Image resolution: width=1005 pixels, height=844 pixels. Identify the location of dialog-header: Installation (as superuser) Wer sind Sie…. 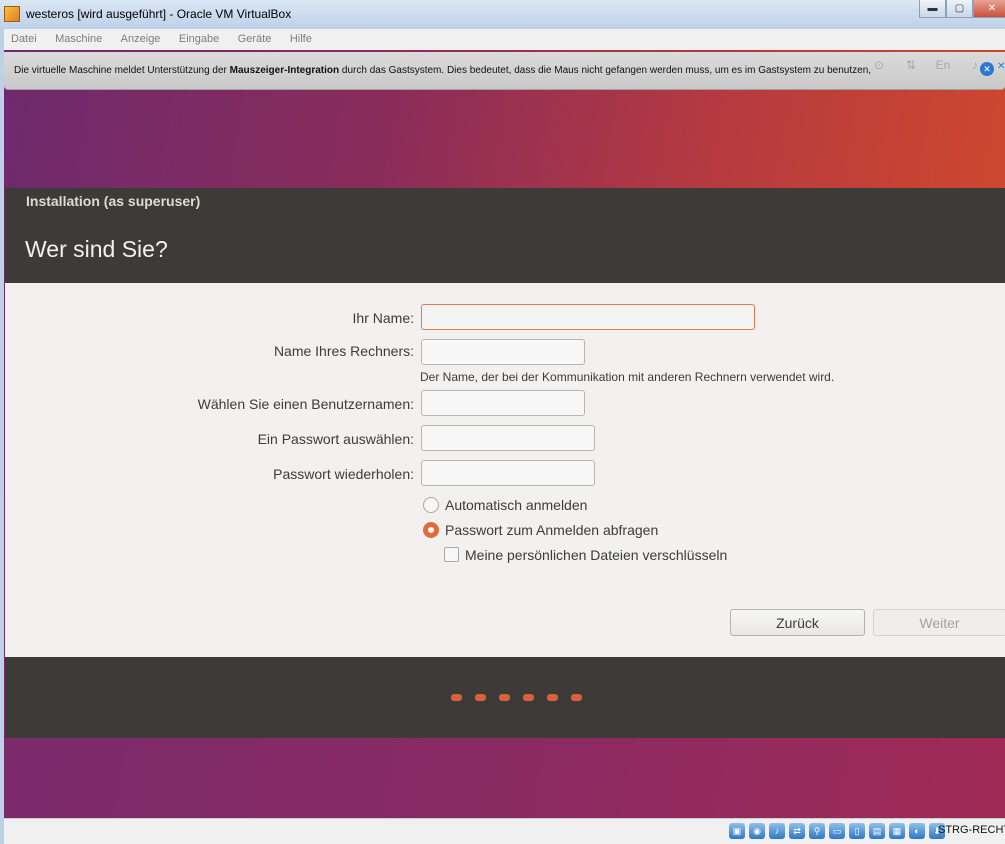
(505, 235).